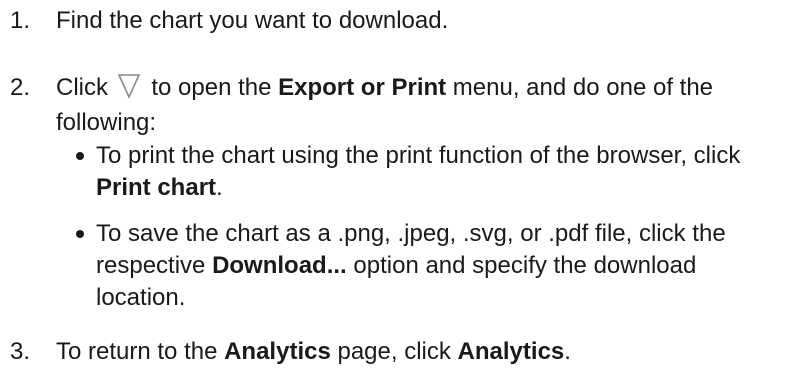  Describe the element at coordinates (140, 351) in the screenshot. I see `step-3-pre: To return to the` at that location.